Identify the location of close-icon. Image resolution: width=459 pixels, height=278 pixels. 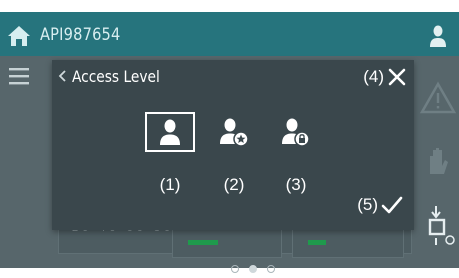
(397, 77).